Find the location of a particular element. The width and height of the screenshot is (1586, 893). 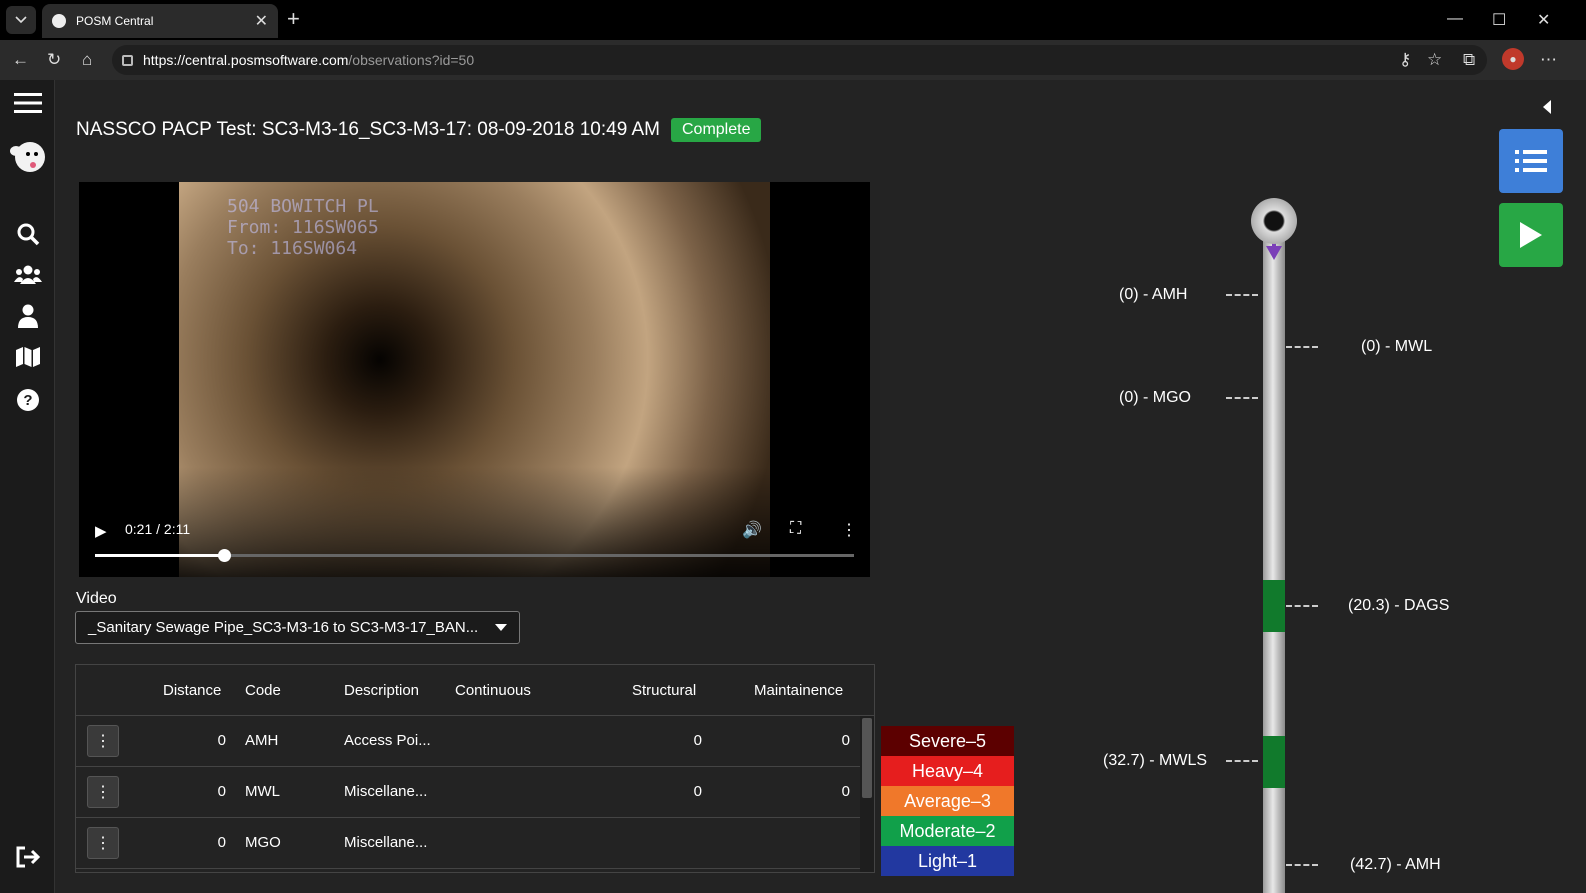

pipe-marker-amh-end is located at coordinates (1302, 865).